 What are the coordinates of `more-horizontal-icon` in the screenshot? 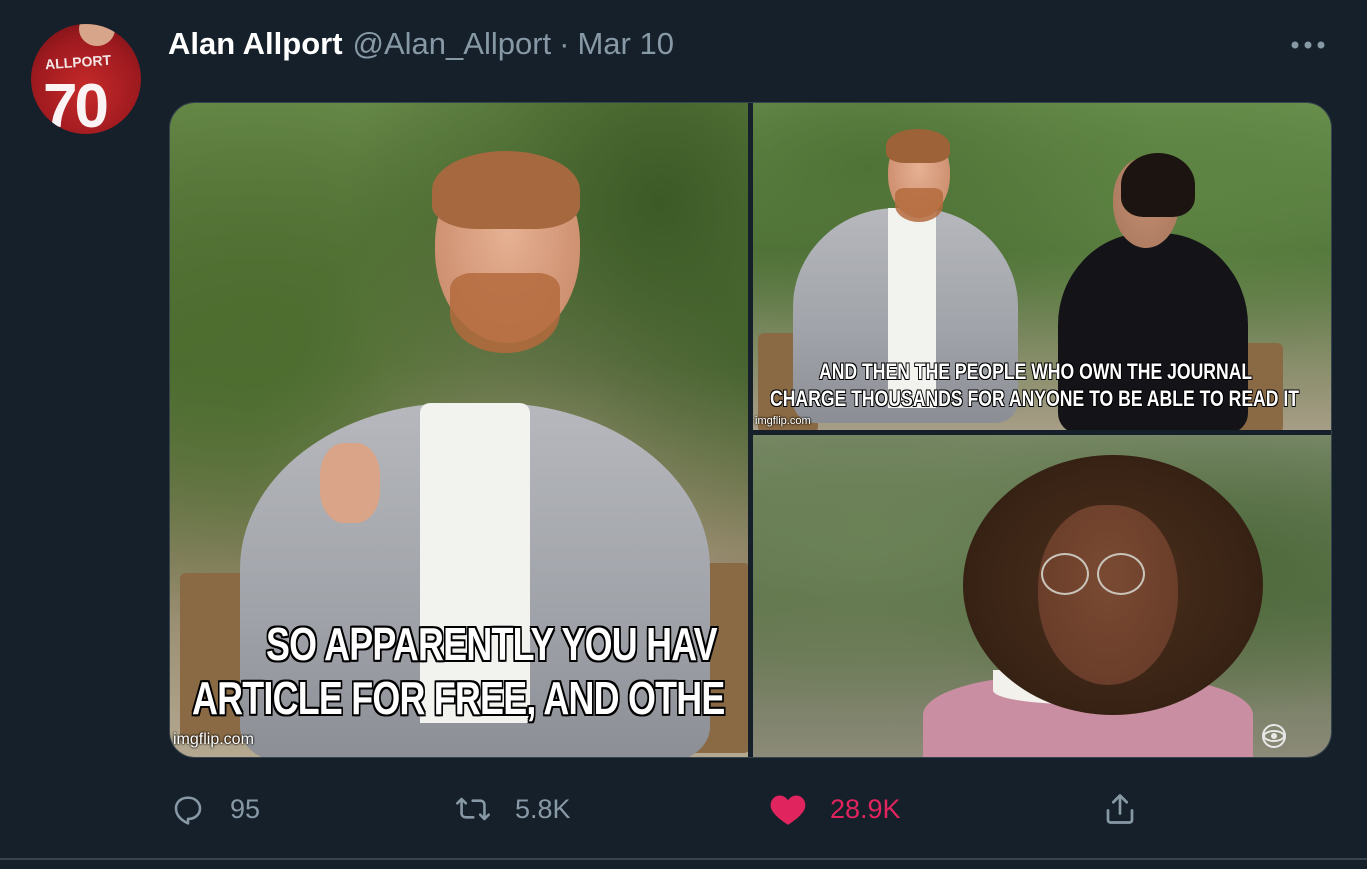 It's located at (1308, 45).